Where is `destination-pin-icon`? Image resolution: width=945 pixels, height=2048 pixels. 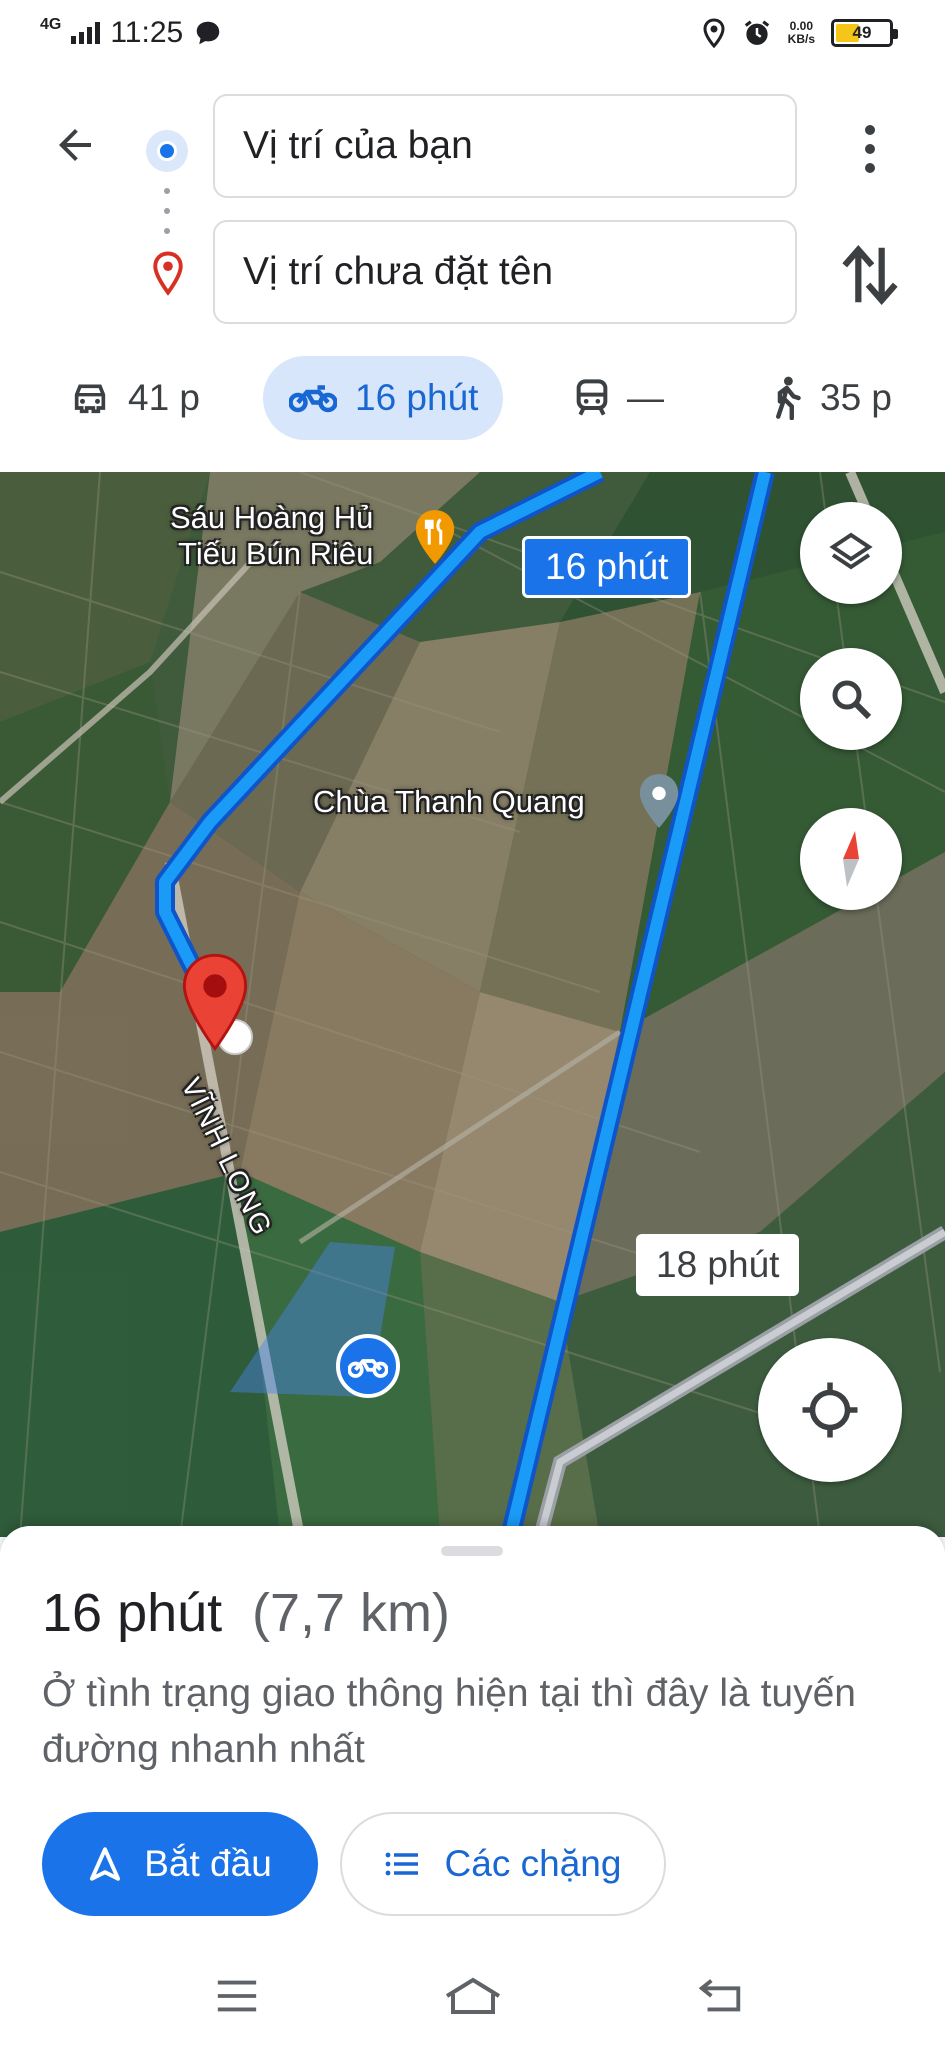 destination-pin-icon is located at coordinates (168, 273).